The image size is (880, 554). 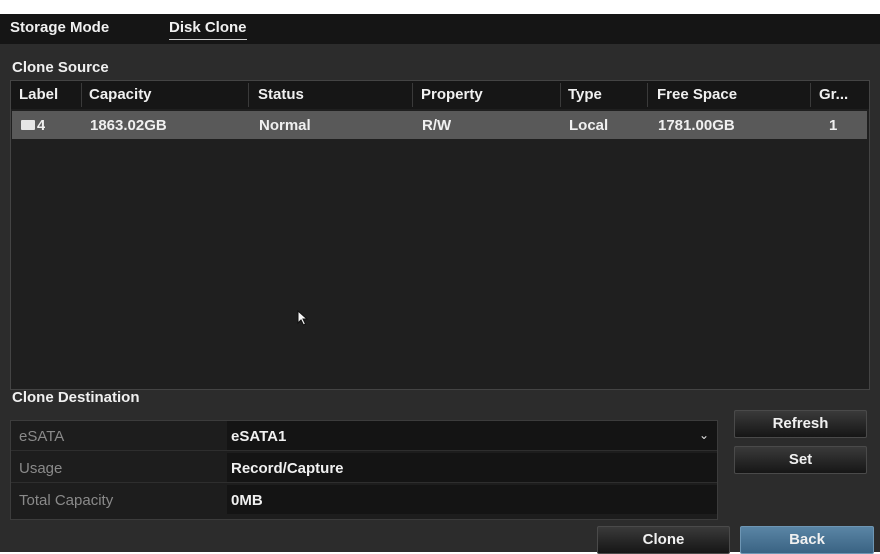 What do you see at coordinates (833, 125) in the screenshot?
I see `cell-group: 1` at bounding box center [833, 125].